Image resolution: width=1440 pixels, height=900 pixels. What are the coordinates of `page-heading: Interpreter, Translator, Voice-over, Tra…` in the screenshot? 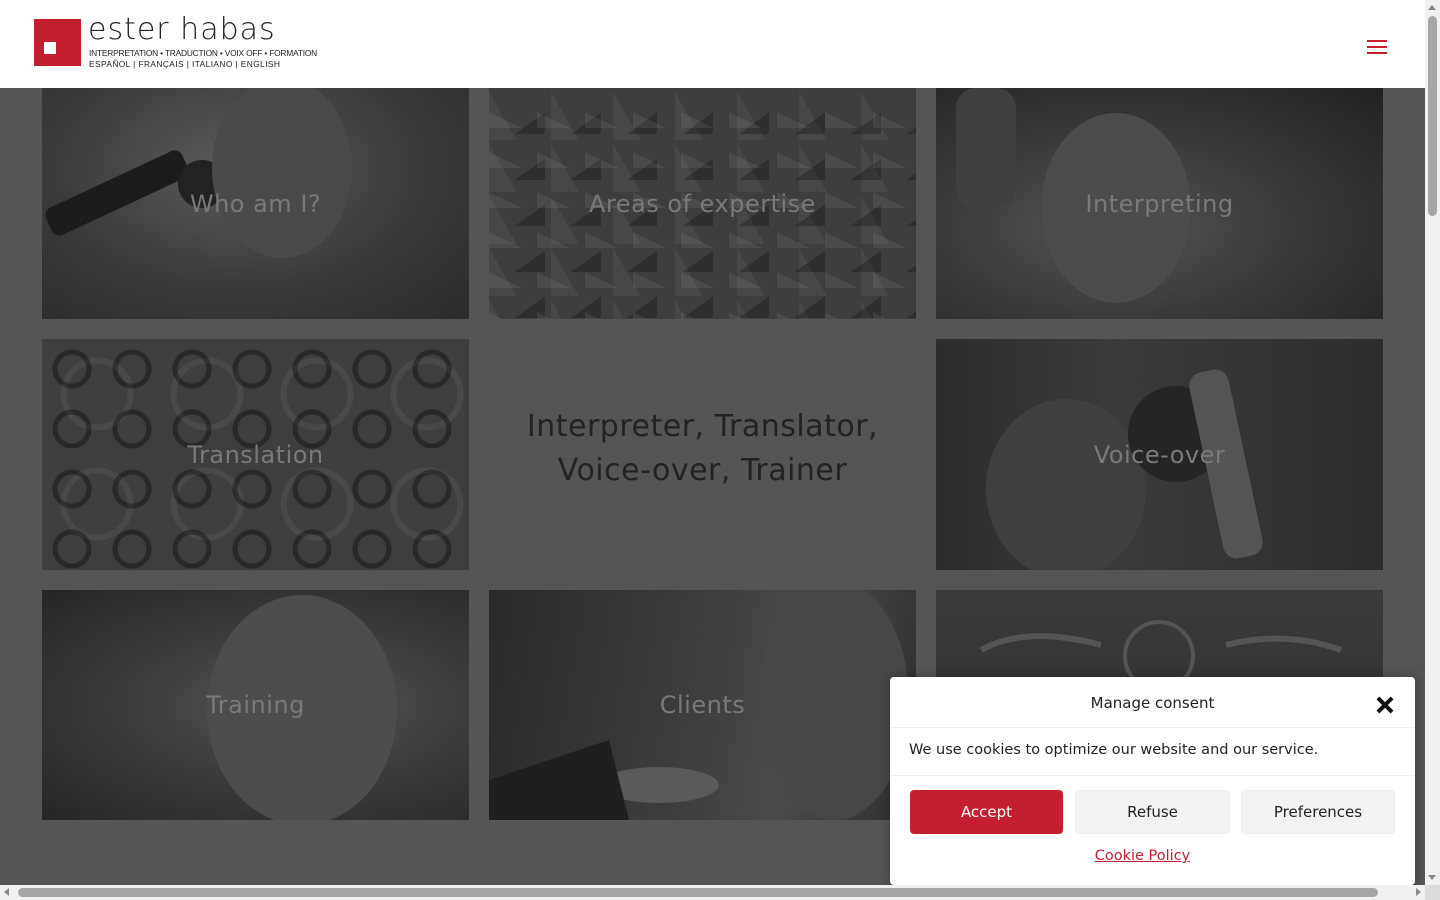 It's located at (702, 449).